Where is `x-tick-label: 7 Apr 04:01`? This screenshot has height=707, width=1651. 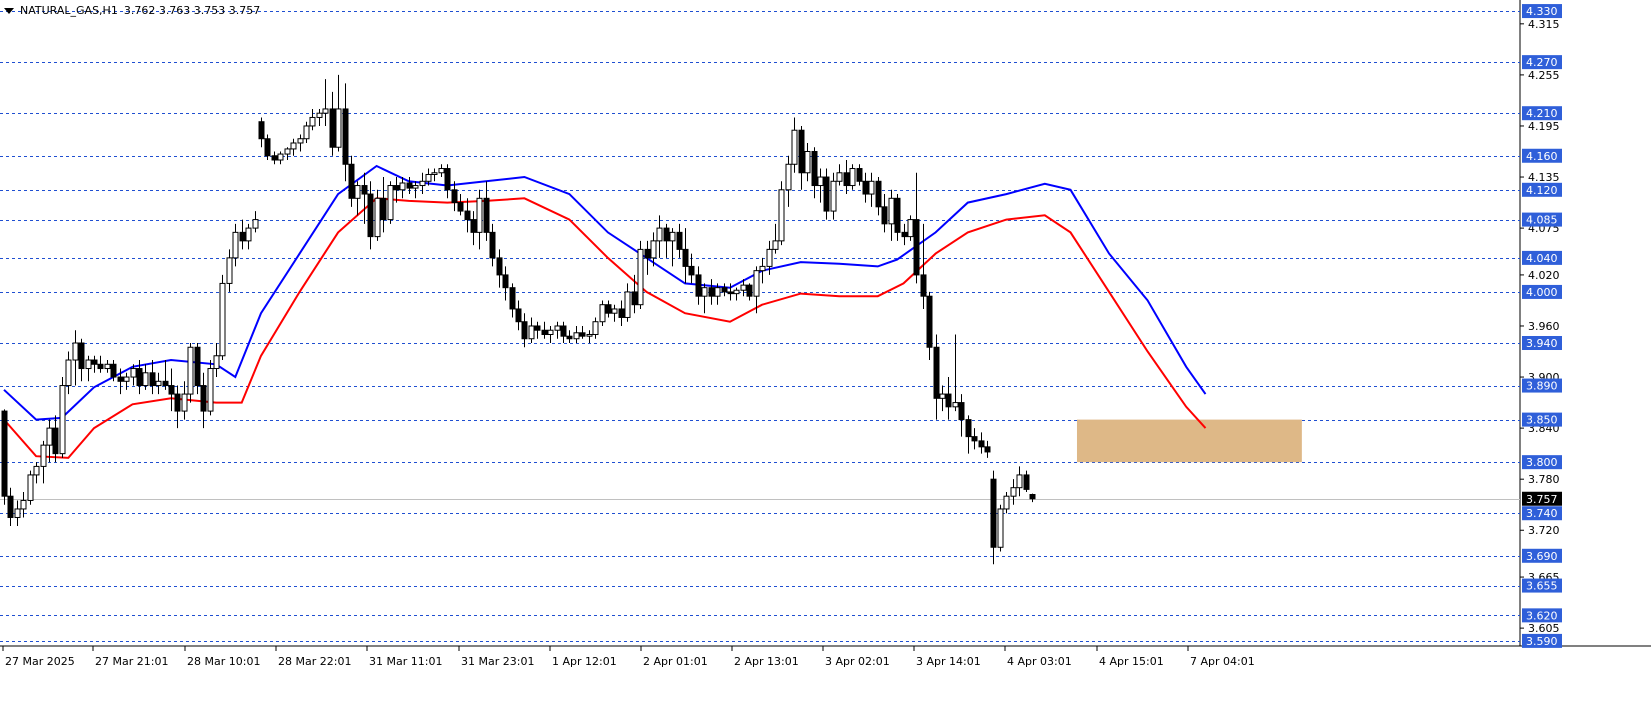
x-tick-label: 7 Apr 04:01 is located at coordinates (1222, 661).